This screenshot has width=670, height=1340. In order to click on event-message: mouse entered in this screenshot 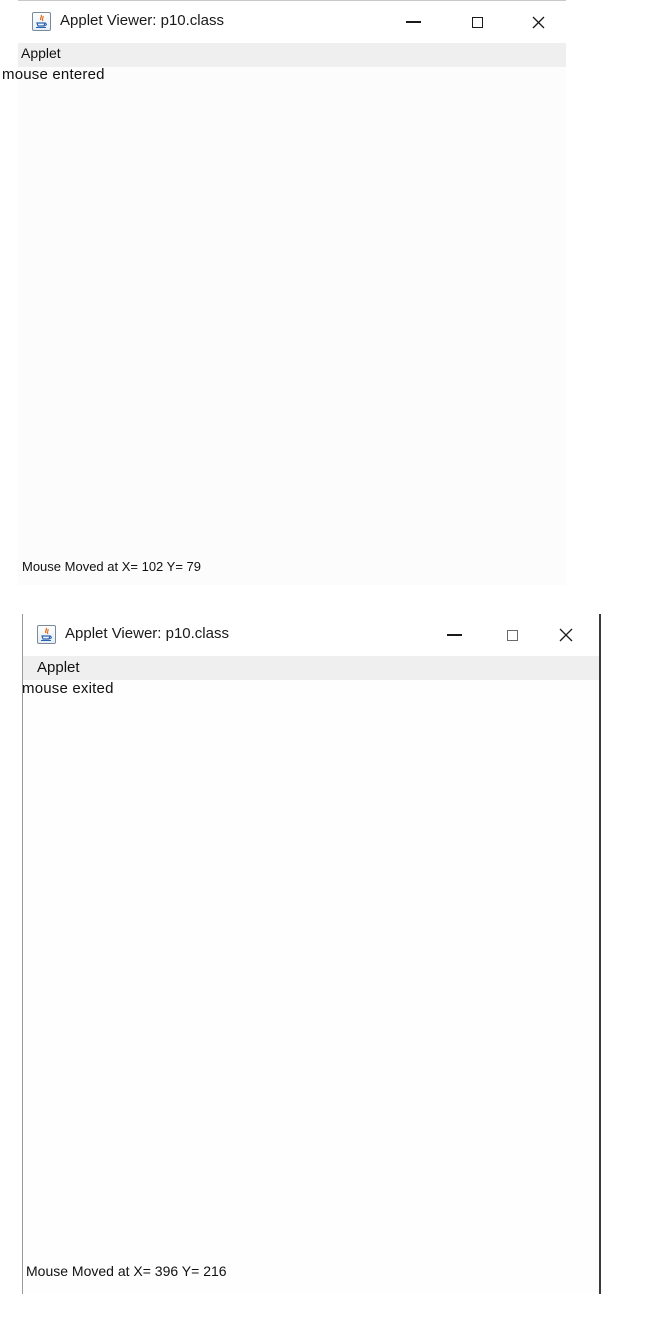, I will do `click(53, 74)`.